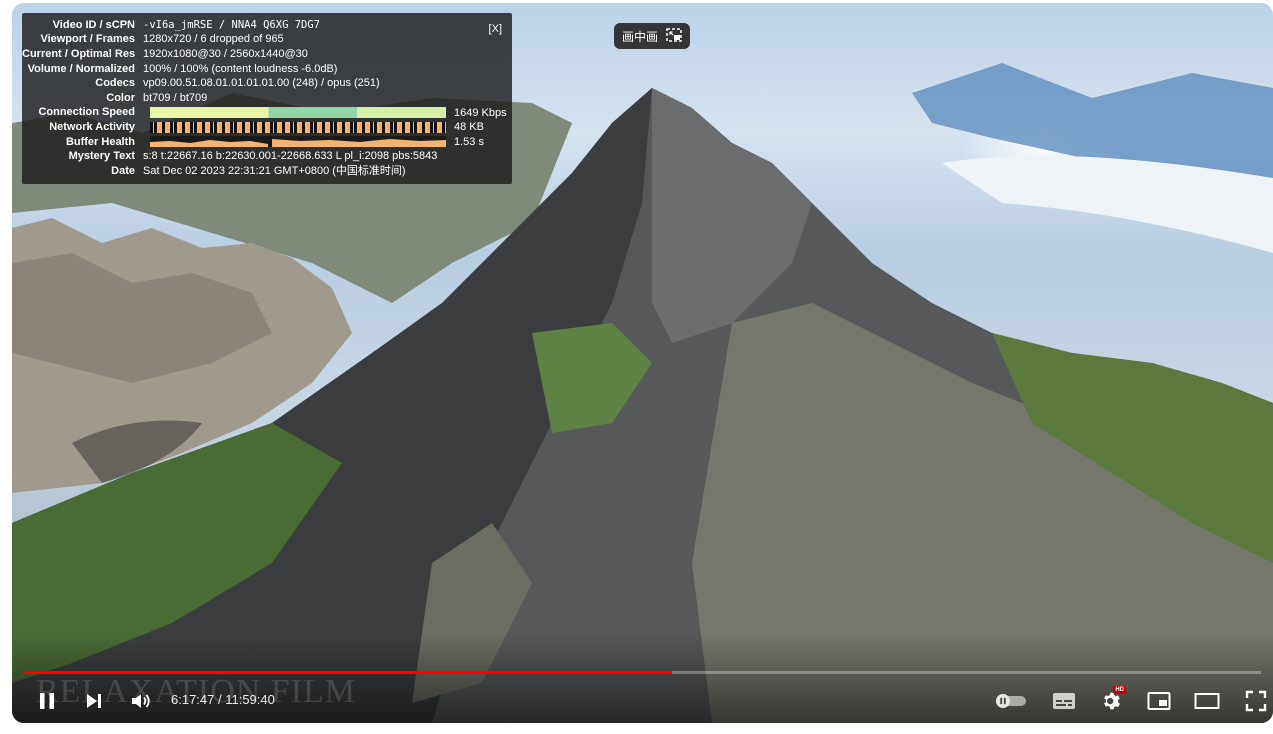 The height and width of the screenshot is (734, 1273). Describe the element at coordinates (100, 141) in the screenshot. I see `stats-label: Buffer Health` at that location.